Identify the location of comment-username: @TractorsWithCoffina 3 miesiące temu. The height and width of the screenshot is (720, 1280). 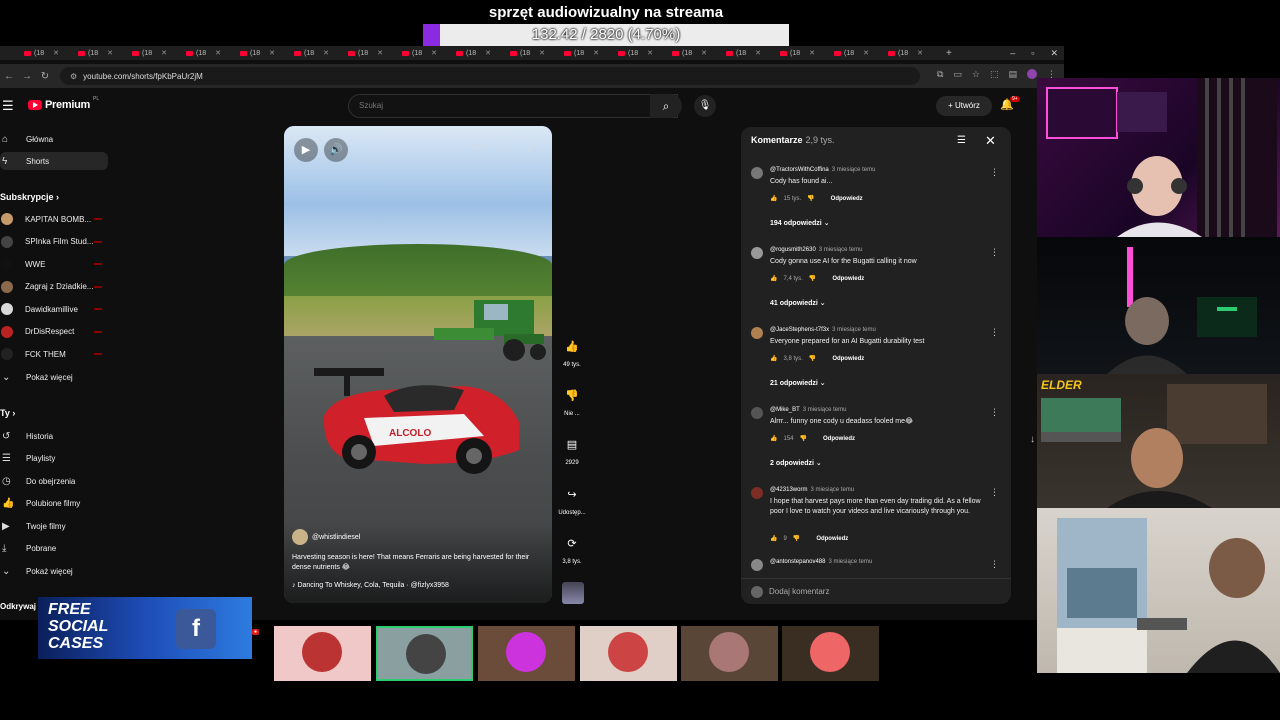
(822, 170).